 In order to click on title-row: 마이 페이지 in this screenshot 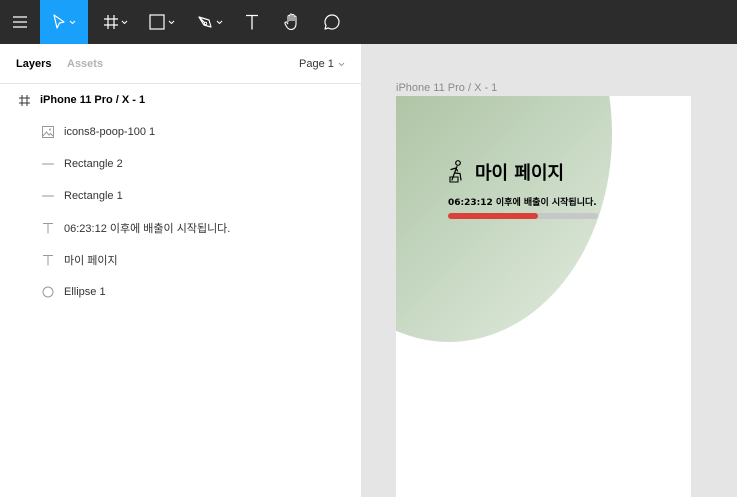, I will do `click(506, 172)`.